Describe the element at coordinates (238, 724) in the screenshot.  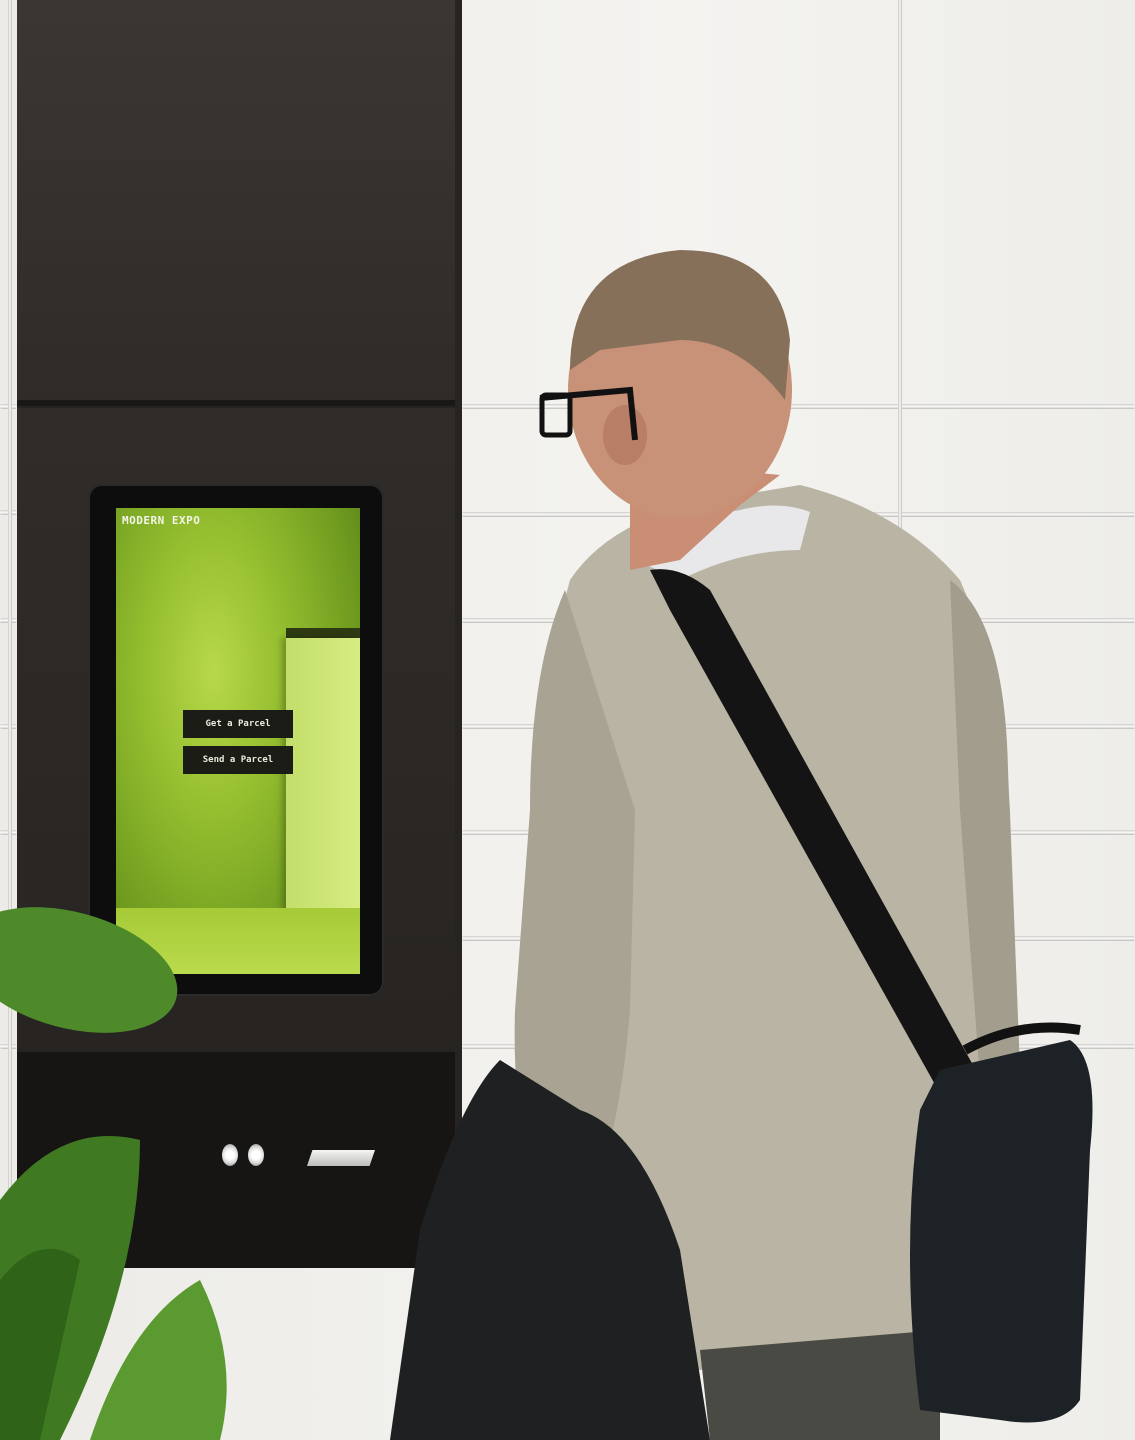
I see `get-parcel-button: Get a Parcel` at that location.